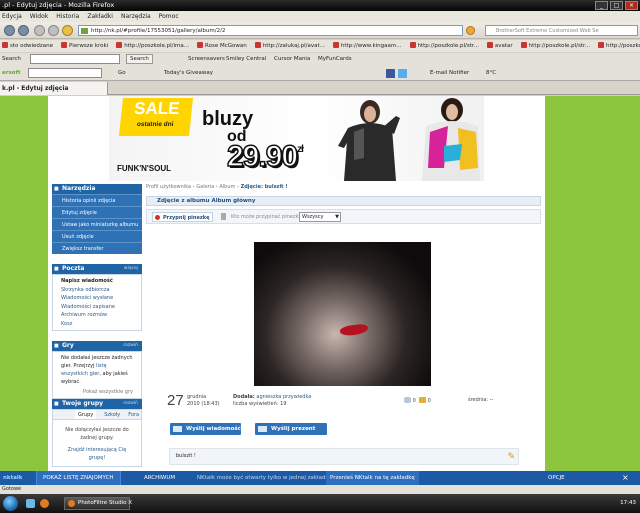 The image size is (640, 513). What do you see at coordinates (98, 503) in the screenshot?
I see `taskbar-photofiltre: PhotoFiltre Studio X` at bounding box center [98, 503].